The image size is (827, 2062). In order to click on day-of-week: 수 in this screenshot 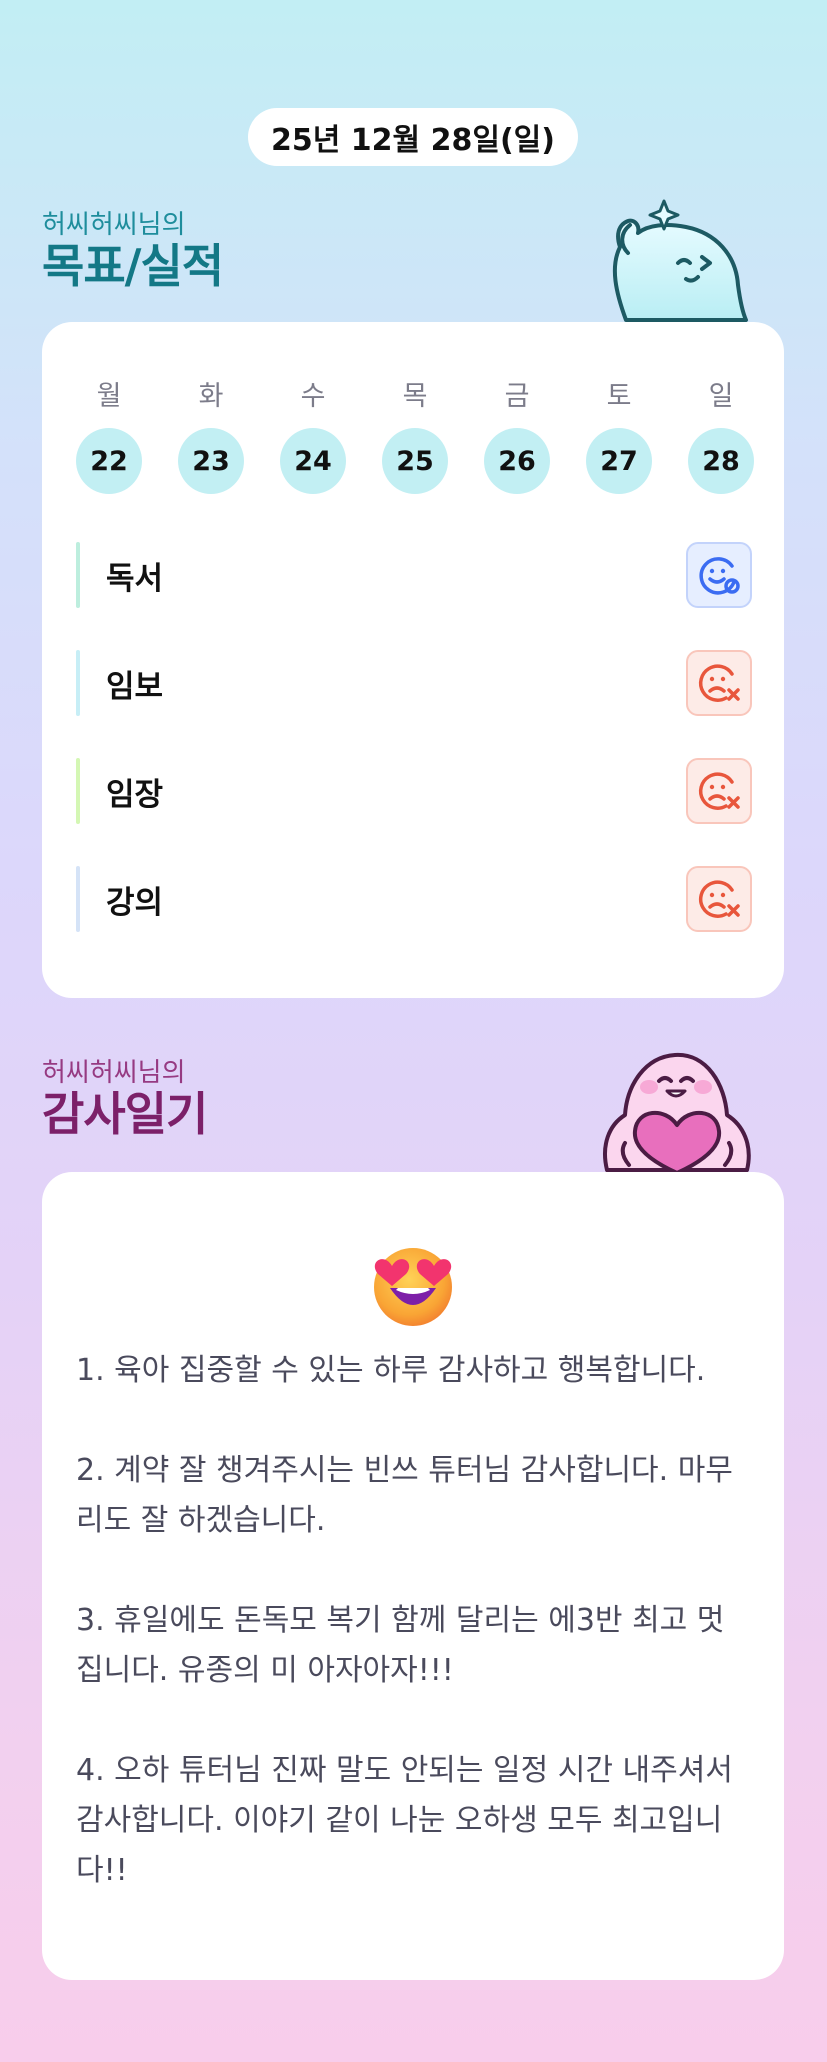, I will do `click(313, 396)`.